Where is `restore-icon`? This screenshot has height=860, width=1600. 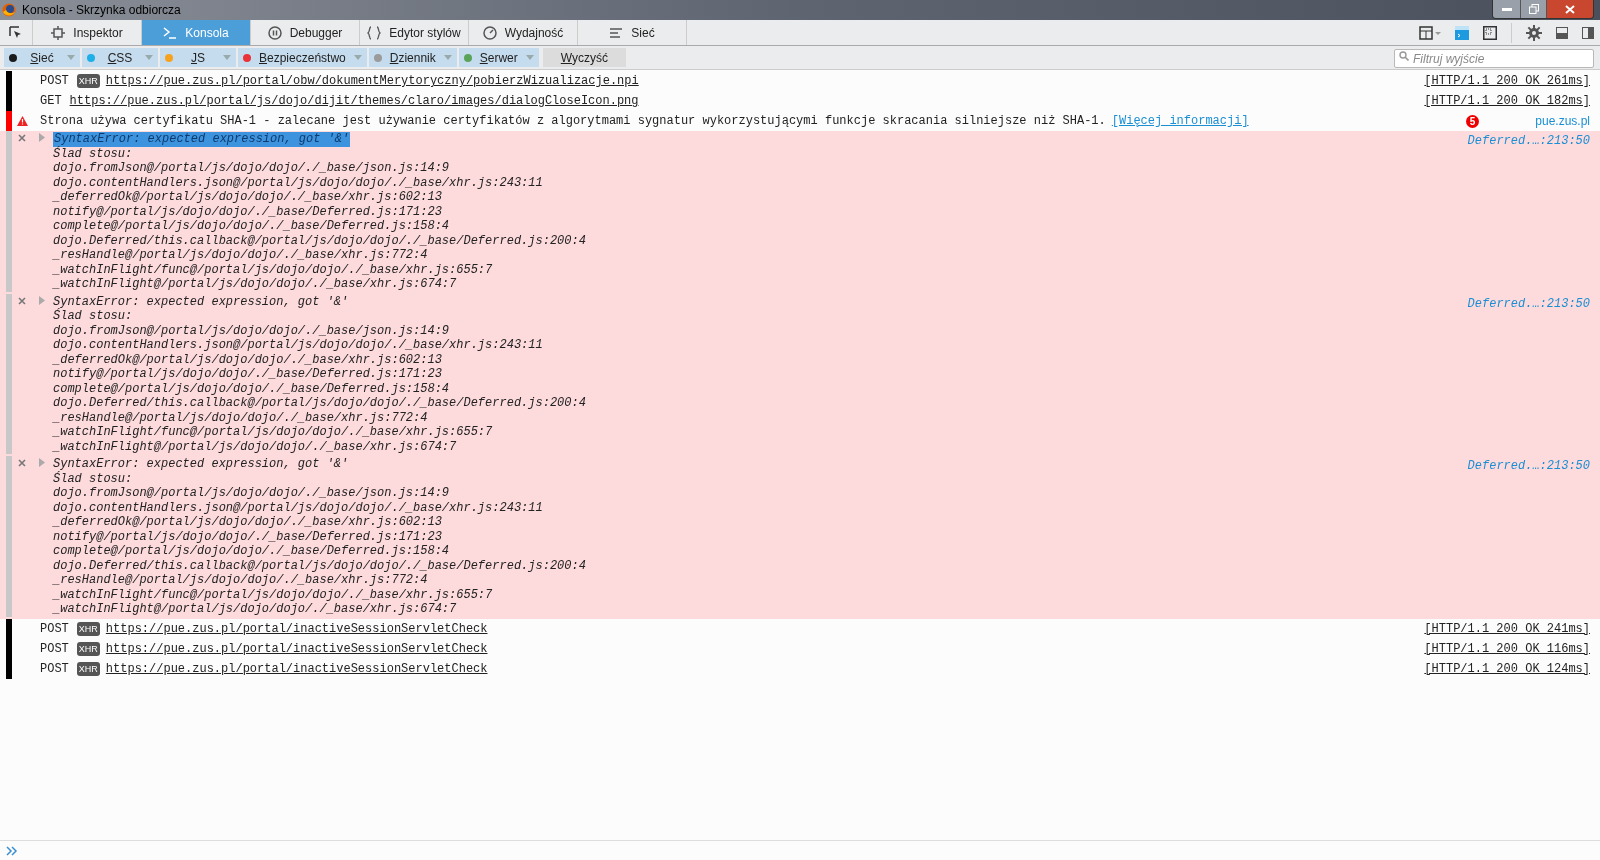
restore-icon is located at coordinates (1533, 9).